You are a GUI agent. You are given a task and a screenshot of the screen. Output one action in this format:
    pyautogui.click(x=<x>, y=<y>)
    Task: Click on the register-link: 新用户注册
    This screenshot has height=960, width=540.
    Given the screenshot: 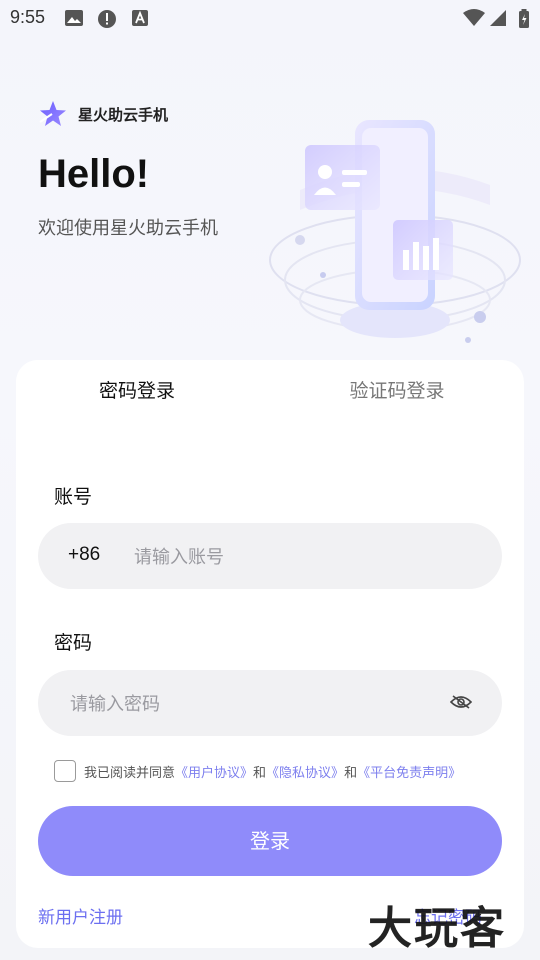 What is the action you would take?
    pyautogui.click(x=80, y=915)
    